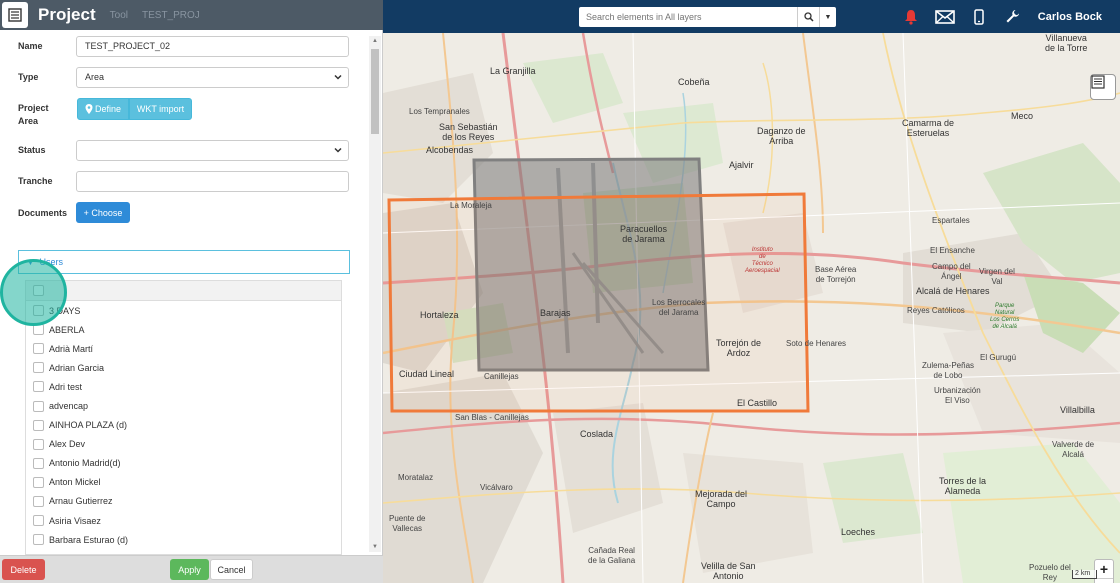  Describe the element at coordinates (183, 329) in the screenshot. I see `user-row: ABERLA` at that location.